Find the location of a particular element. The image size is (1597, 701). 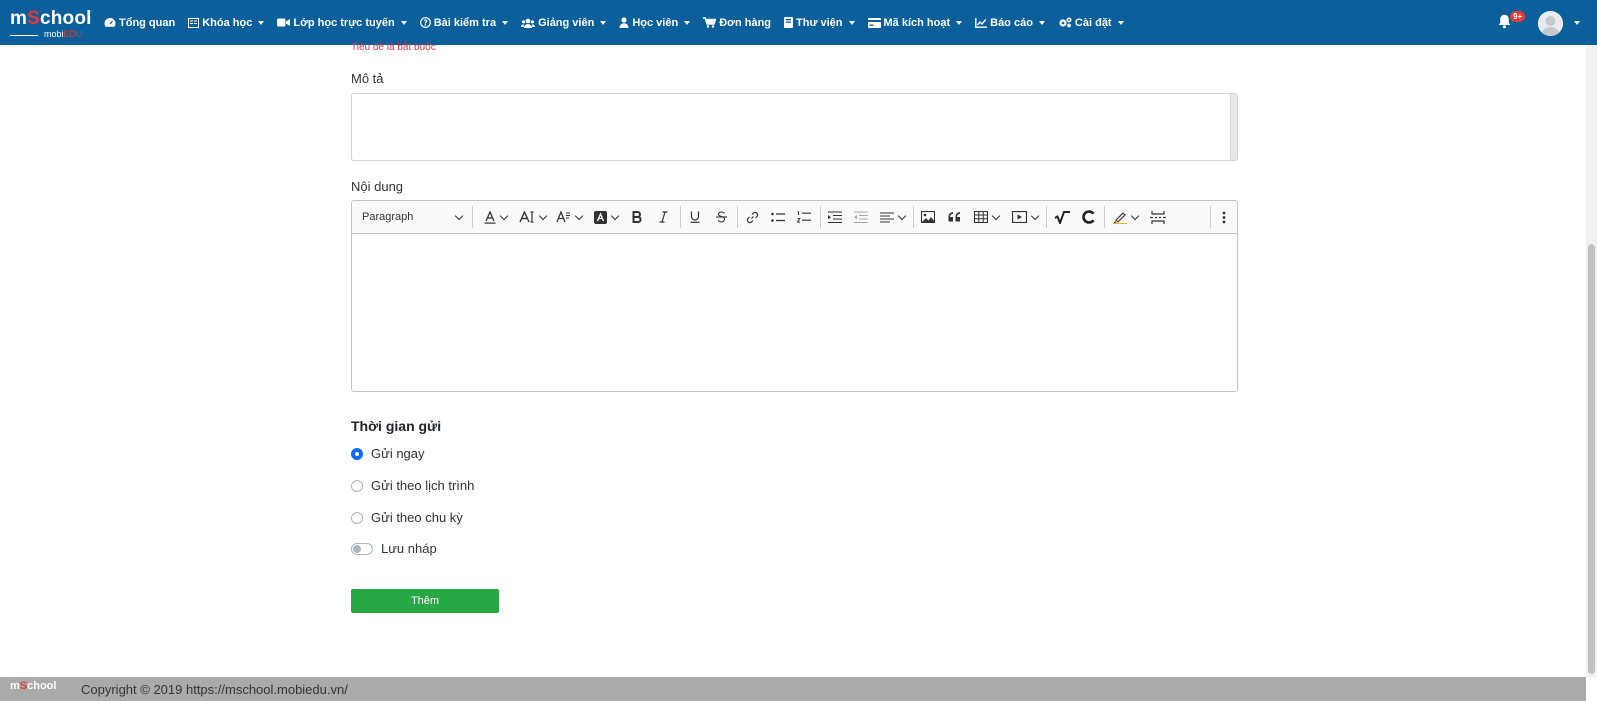

description-textarea is located at coordinates (794, 127).